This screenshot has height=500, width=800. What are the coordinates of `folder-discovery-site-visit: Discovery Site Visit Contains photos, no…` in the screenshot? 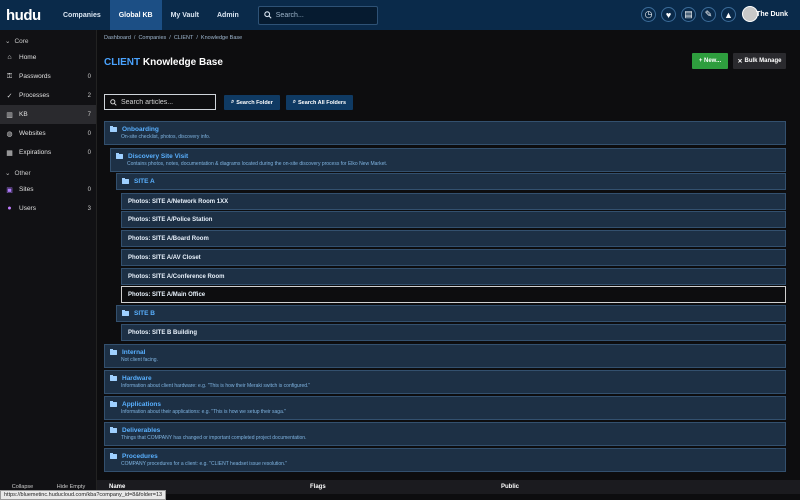 It's located at (448, 160).